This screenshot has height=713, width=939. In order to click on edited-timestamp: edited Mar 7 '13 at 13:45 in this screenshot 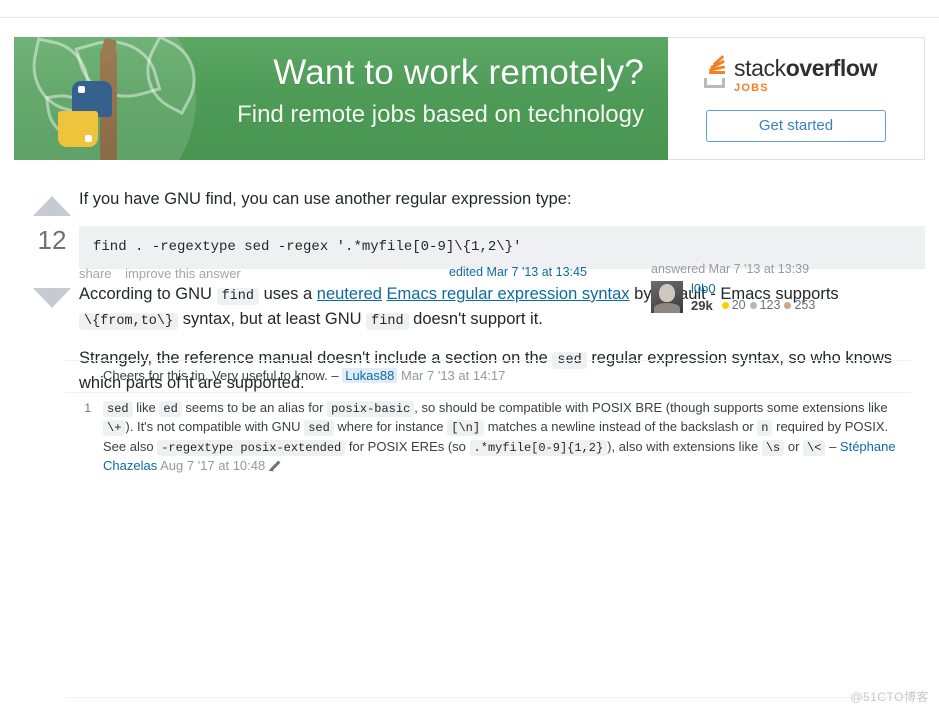, I will do `click(518, 272)`.